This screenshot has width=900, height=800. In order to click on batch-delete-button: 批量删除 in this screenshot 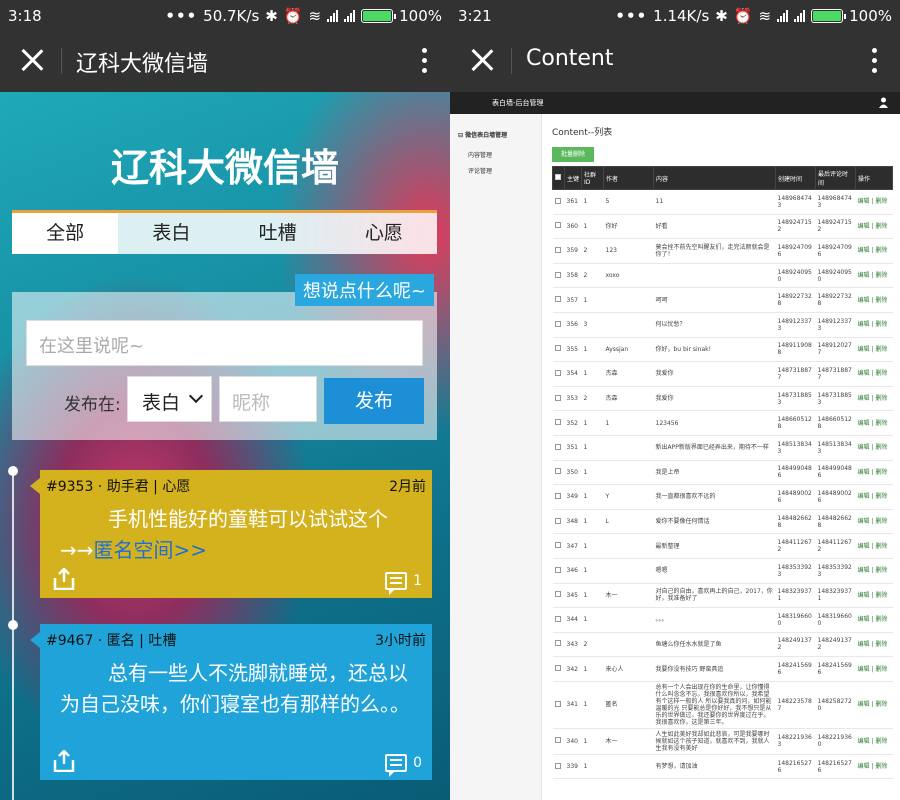, I will do `click(573, 154)`.